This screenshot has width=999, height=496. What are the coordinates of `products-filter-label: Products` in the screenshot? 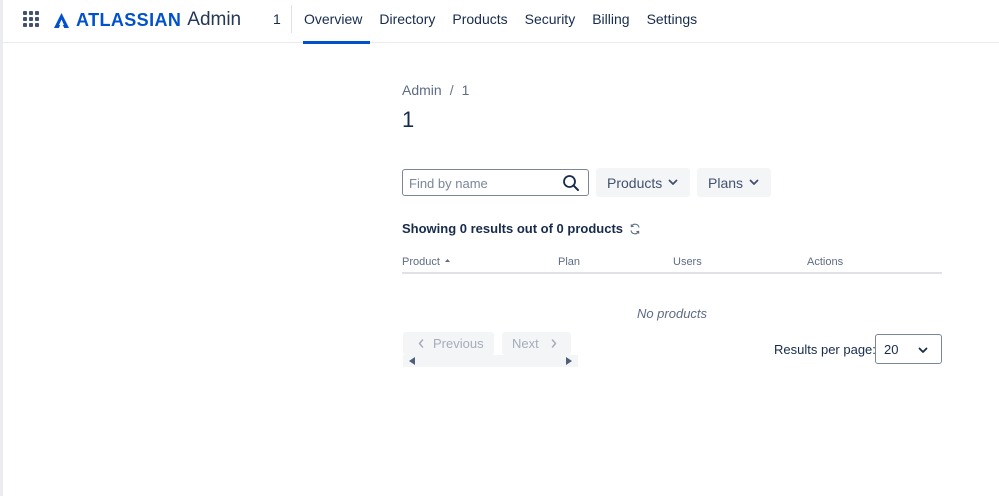 It's located at (635, 182).